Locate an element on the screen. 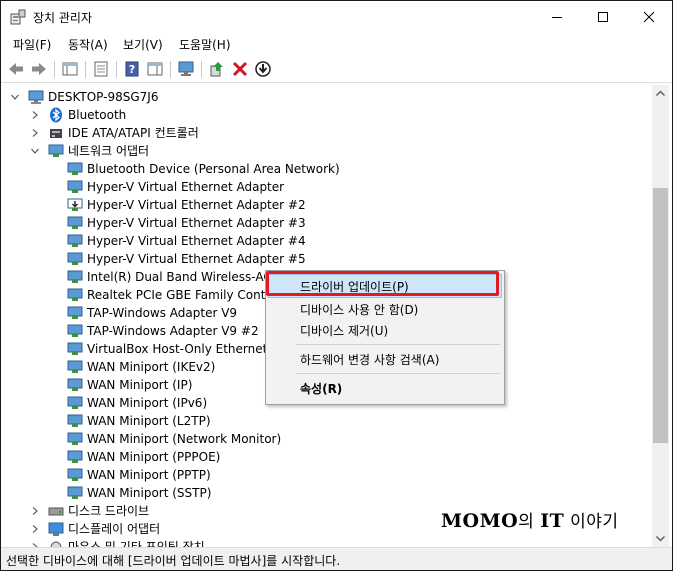 The width and height of the screenshot is (673, 571). forward-button is located at coordinates (39, 69).